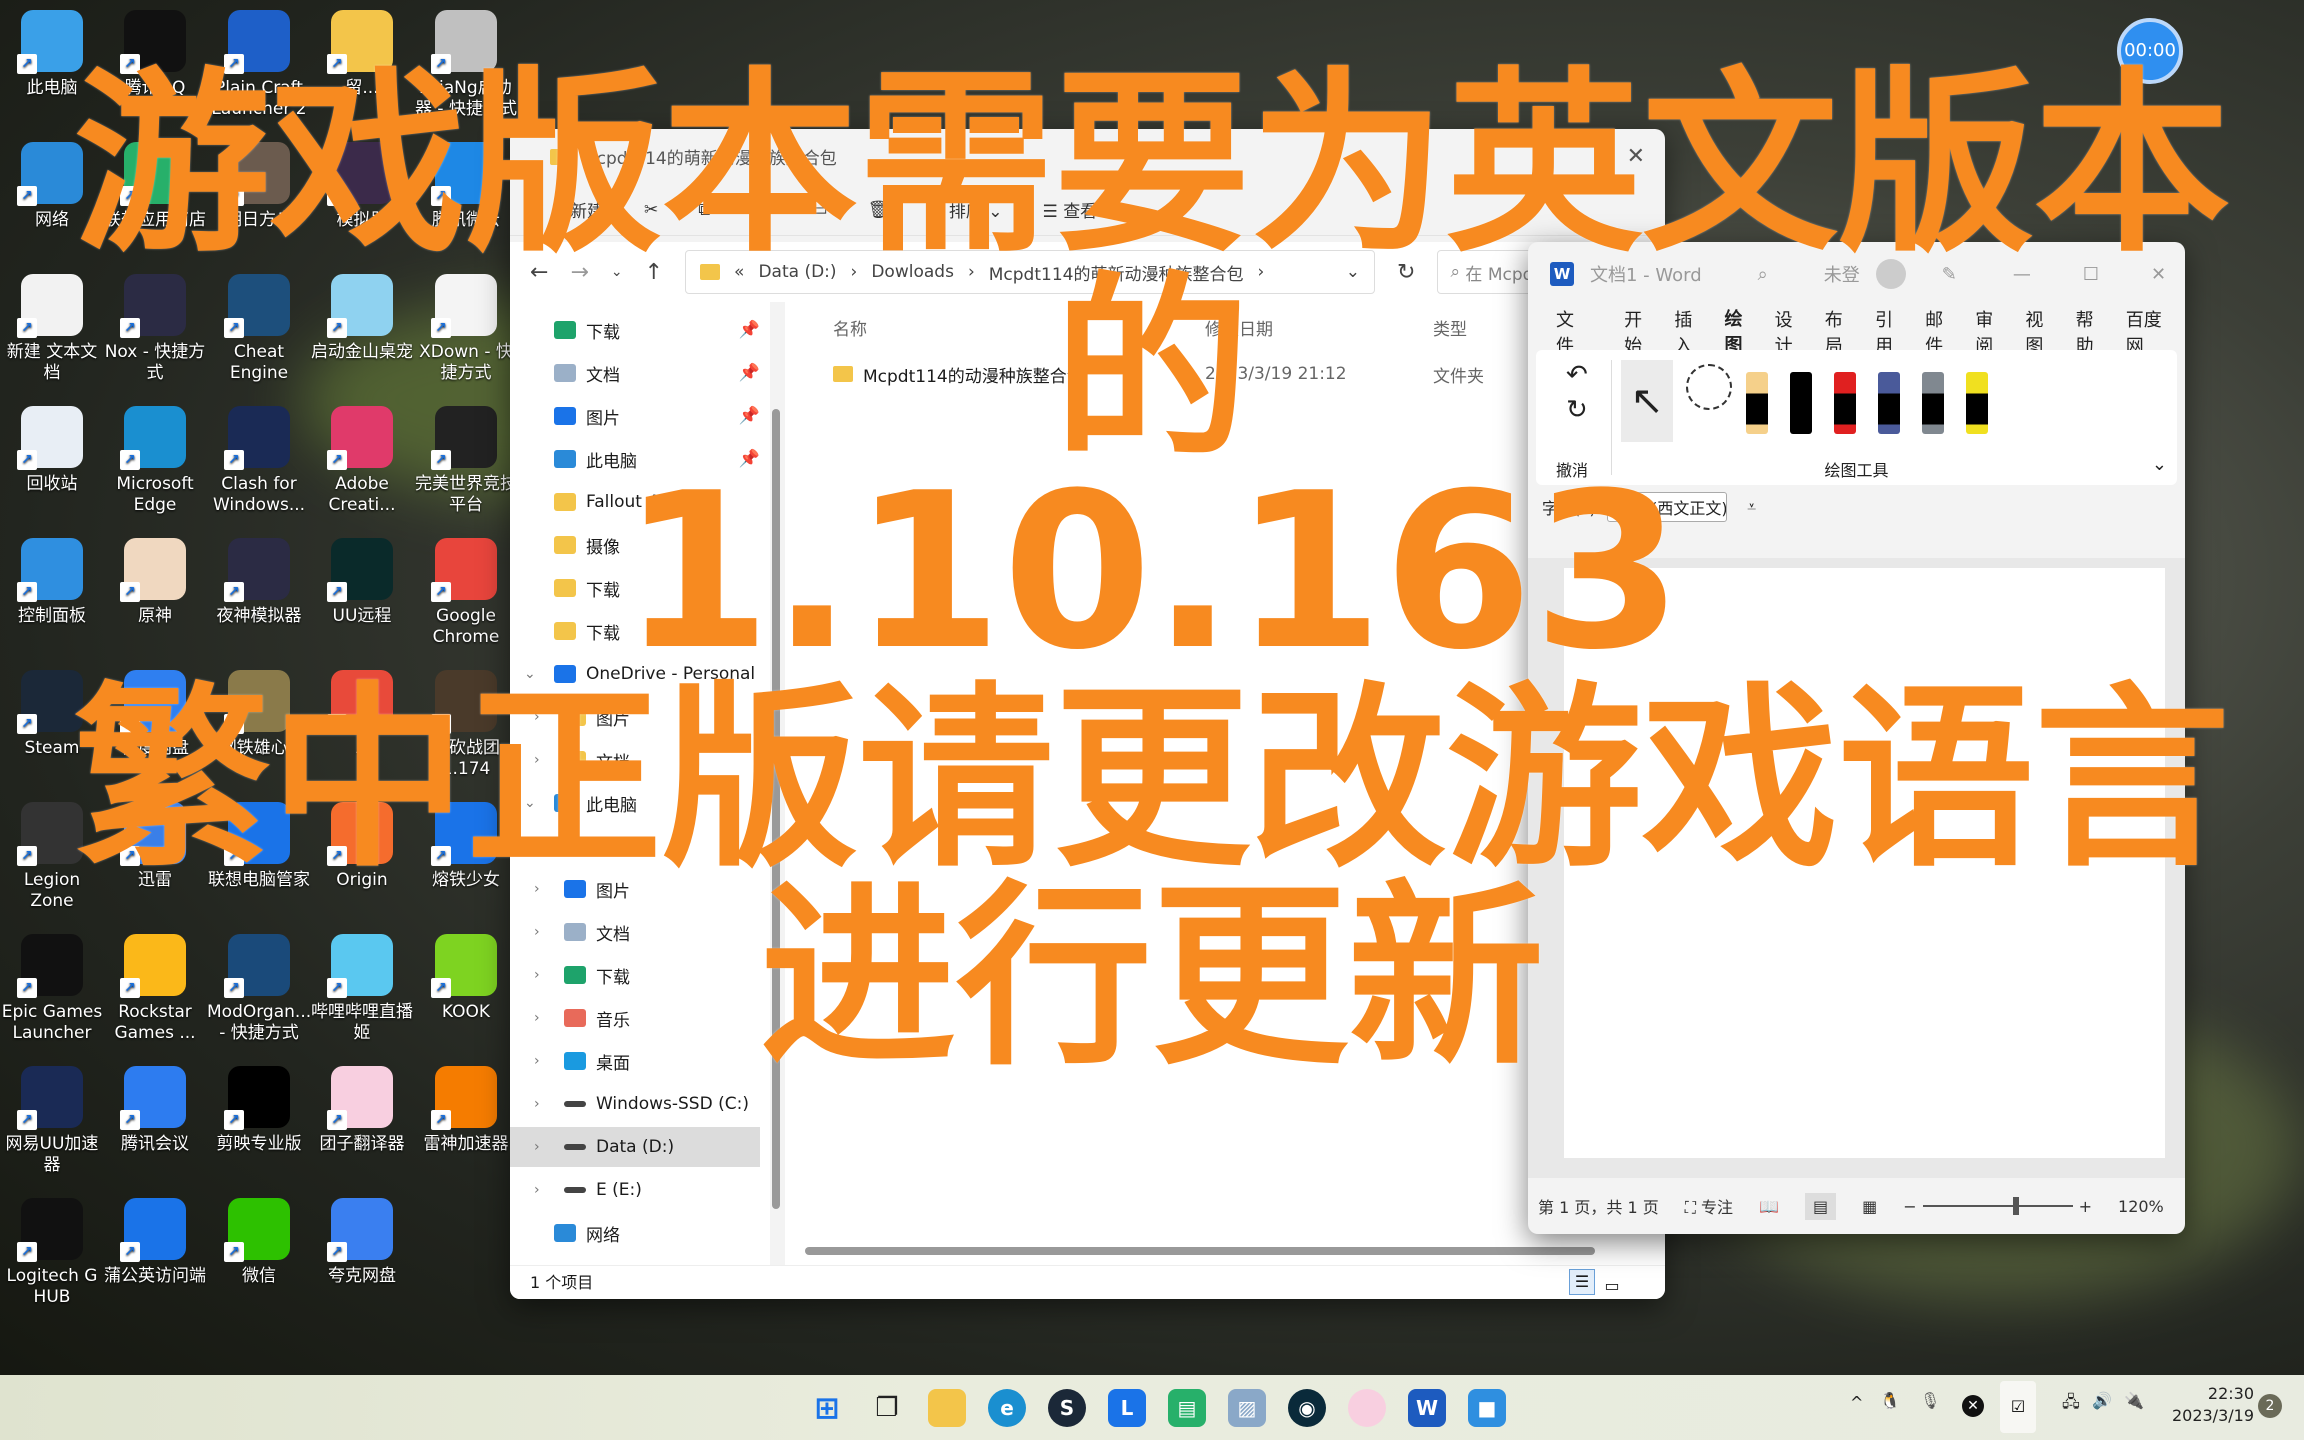 This screenshot has height=1440, width=2304. Describe the element at coordinates (1247, 1408) in the screenshot. I see `photos-taskbar-icon: ▨` at that location.